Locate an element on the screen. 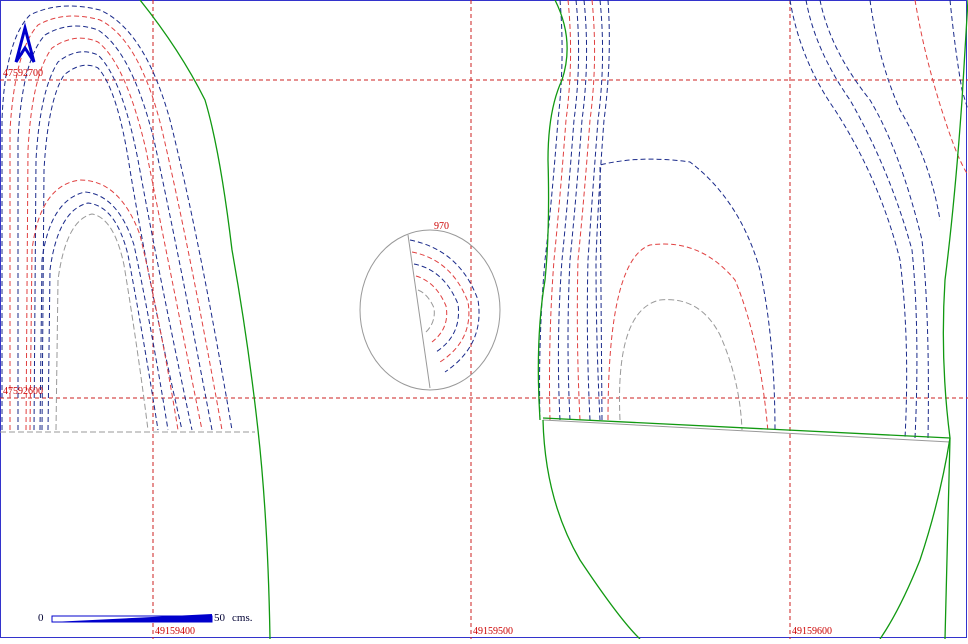 Image resolution: width=968 pixels, height=644 pixels. scale-start-label: 0 is located at coordinates (41, 618).